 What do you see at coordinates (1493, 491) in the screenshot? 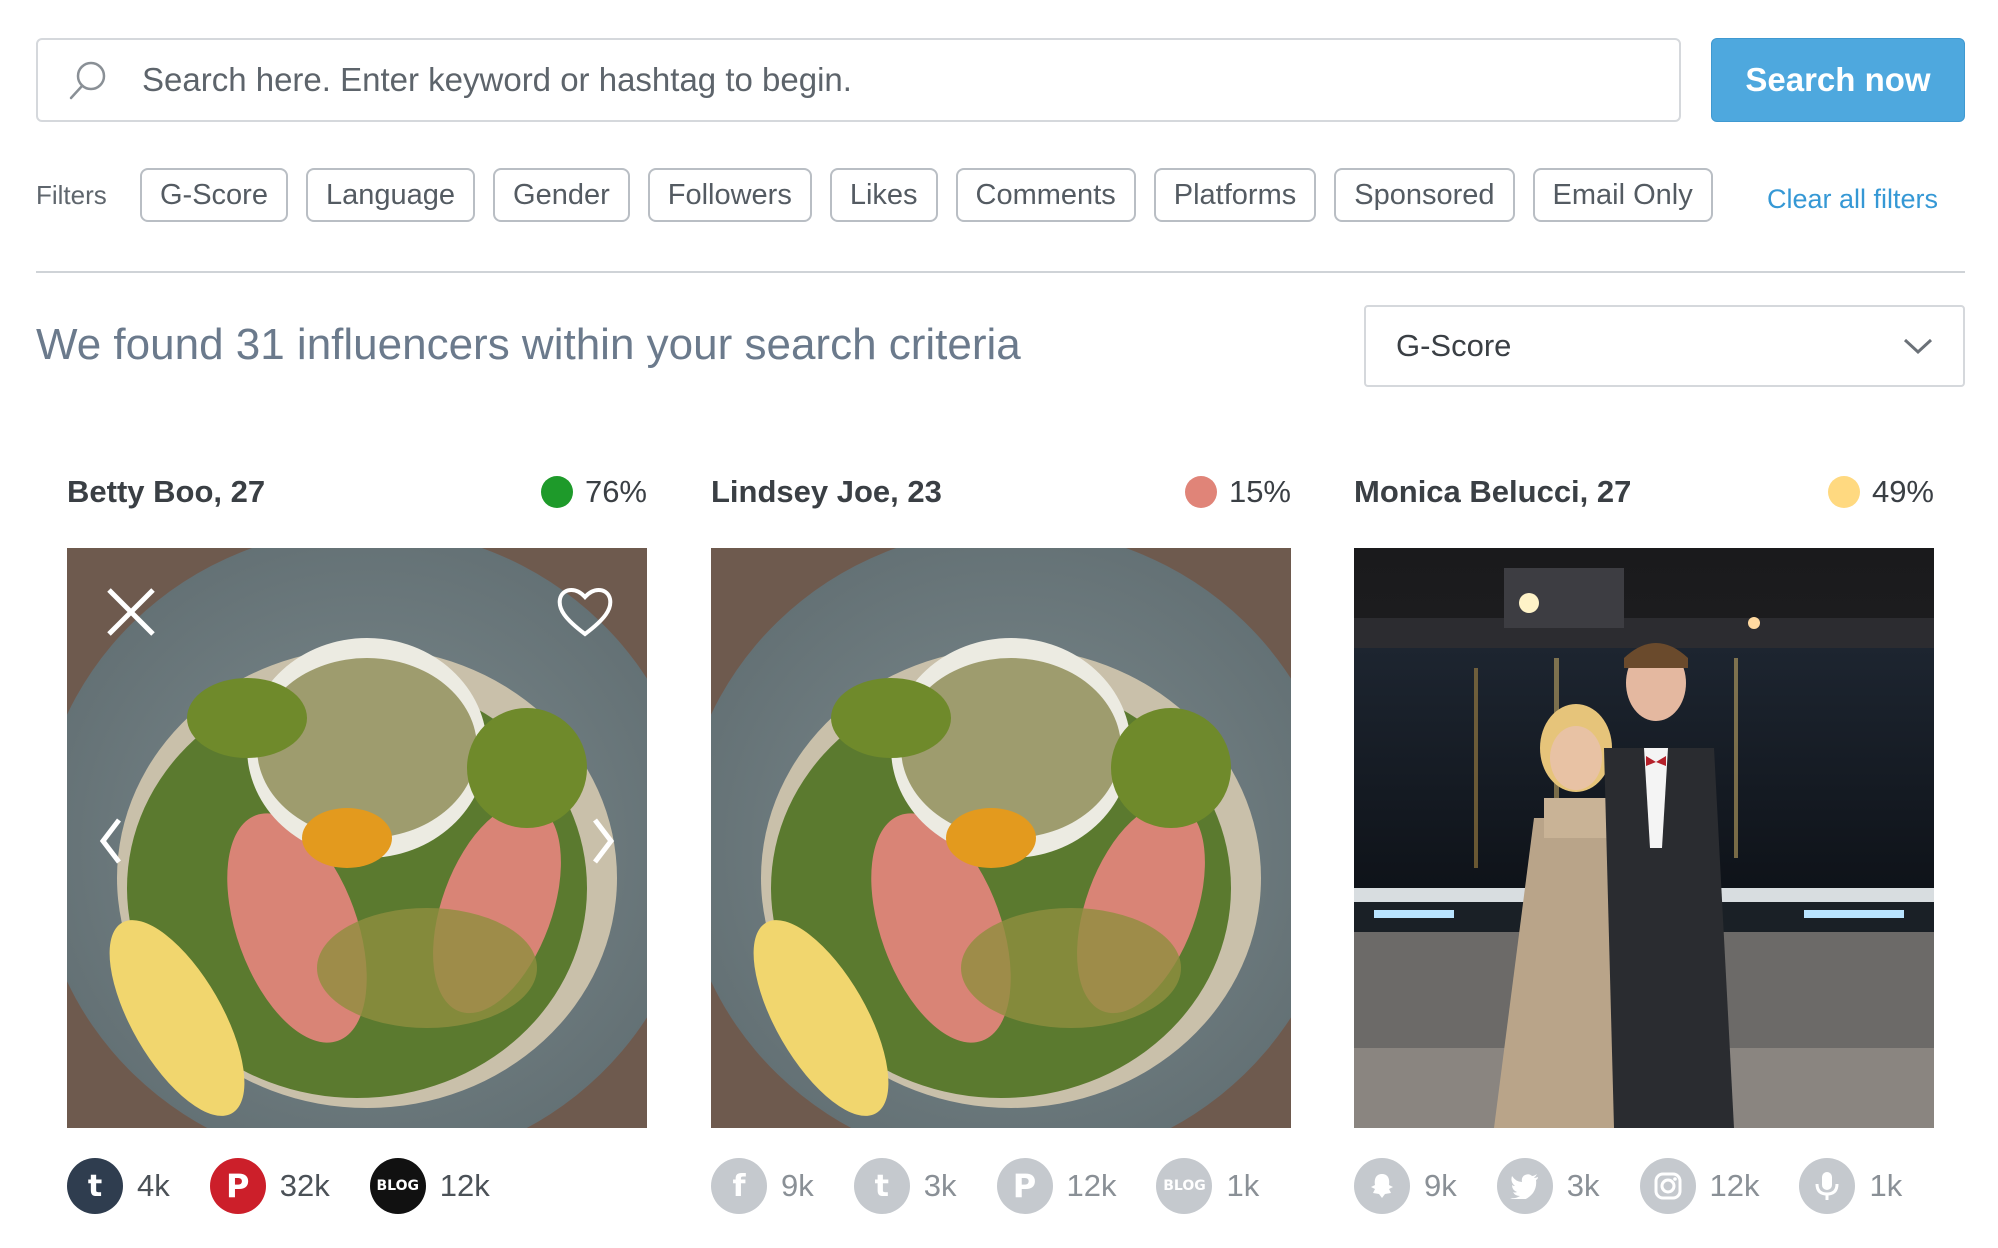
I see `influencer-name: Monica Belucci, 27` at bounding box center [1493, 491].